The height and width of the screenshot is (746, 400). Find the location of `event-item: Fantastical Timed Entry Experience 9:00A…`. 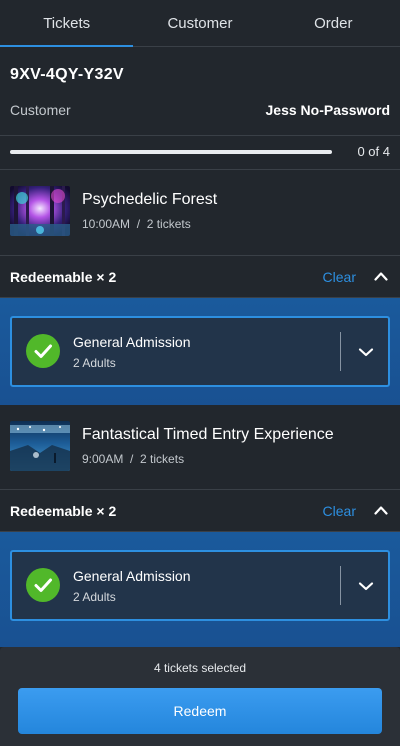

event-item: Fantastical Timed Entry Experience 9:00A… is located at coordinates (200, 447).